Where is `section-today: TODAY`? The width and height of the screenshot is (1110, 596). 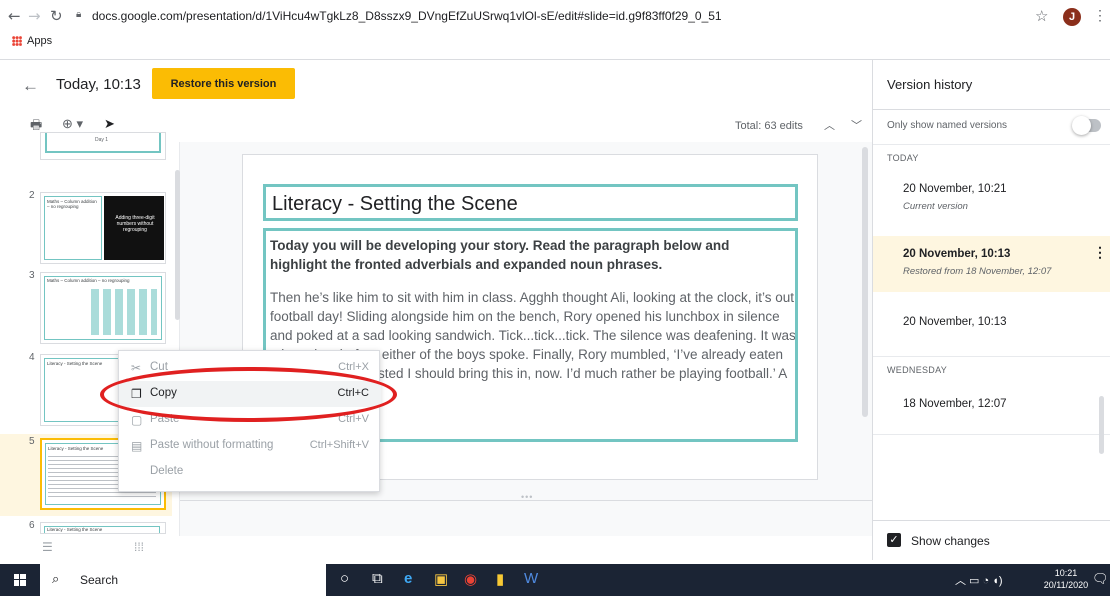 section-today: TODAY is located at coordinates (903, 158).